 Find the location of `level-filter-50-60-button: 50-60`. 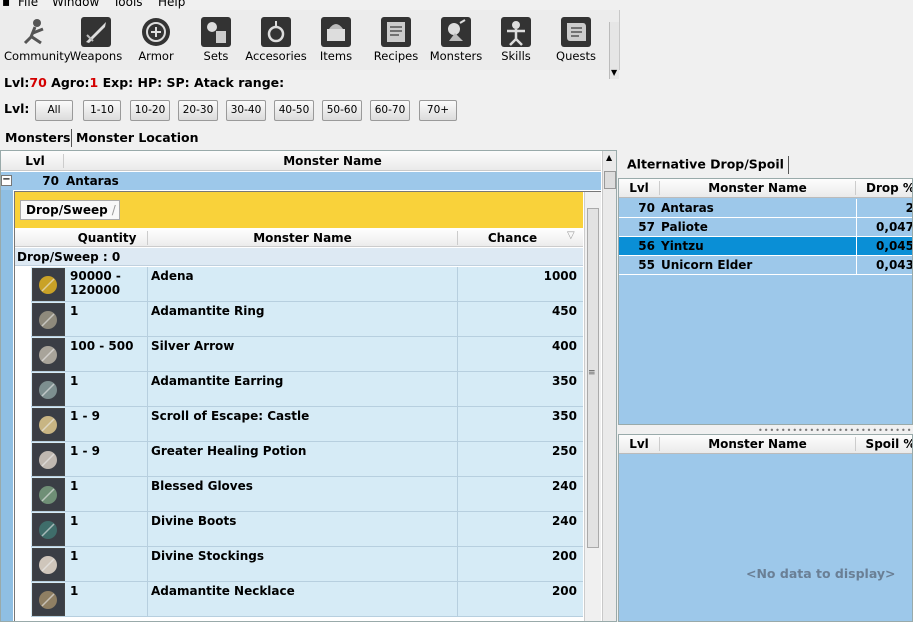

level-filter-50-60-button: 50-60 is located at coordinates (342, 110).